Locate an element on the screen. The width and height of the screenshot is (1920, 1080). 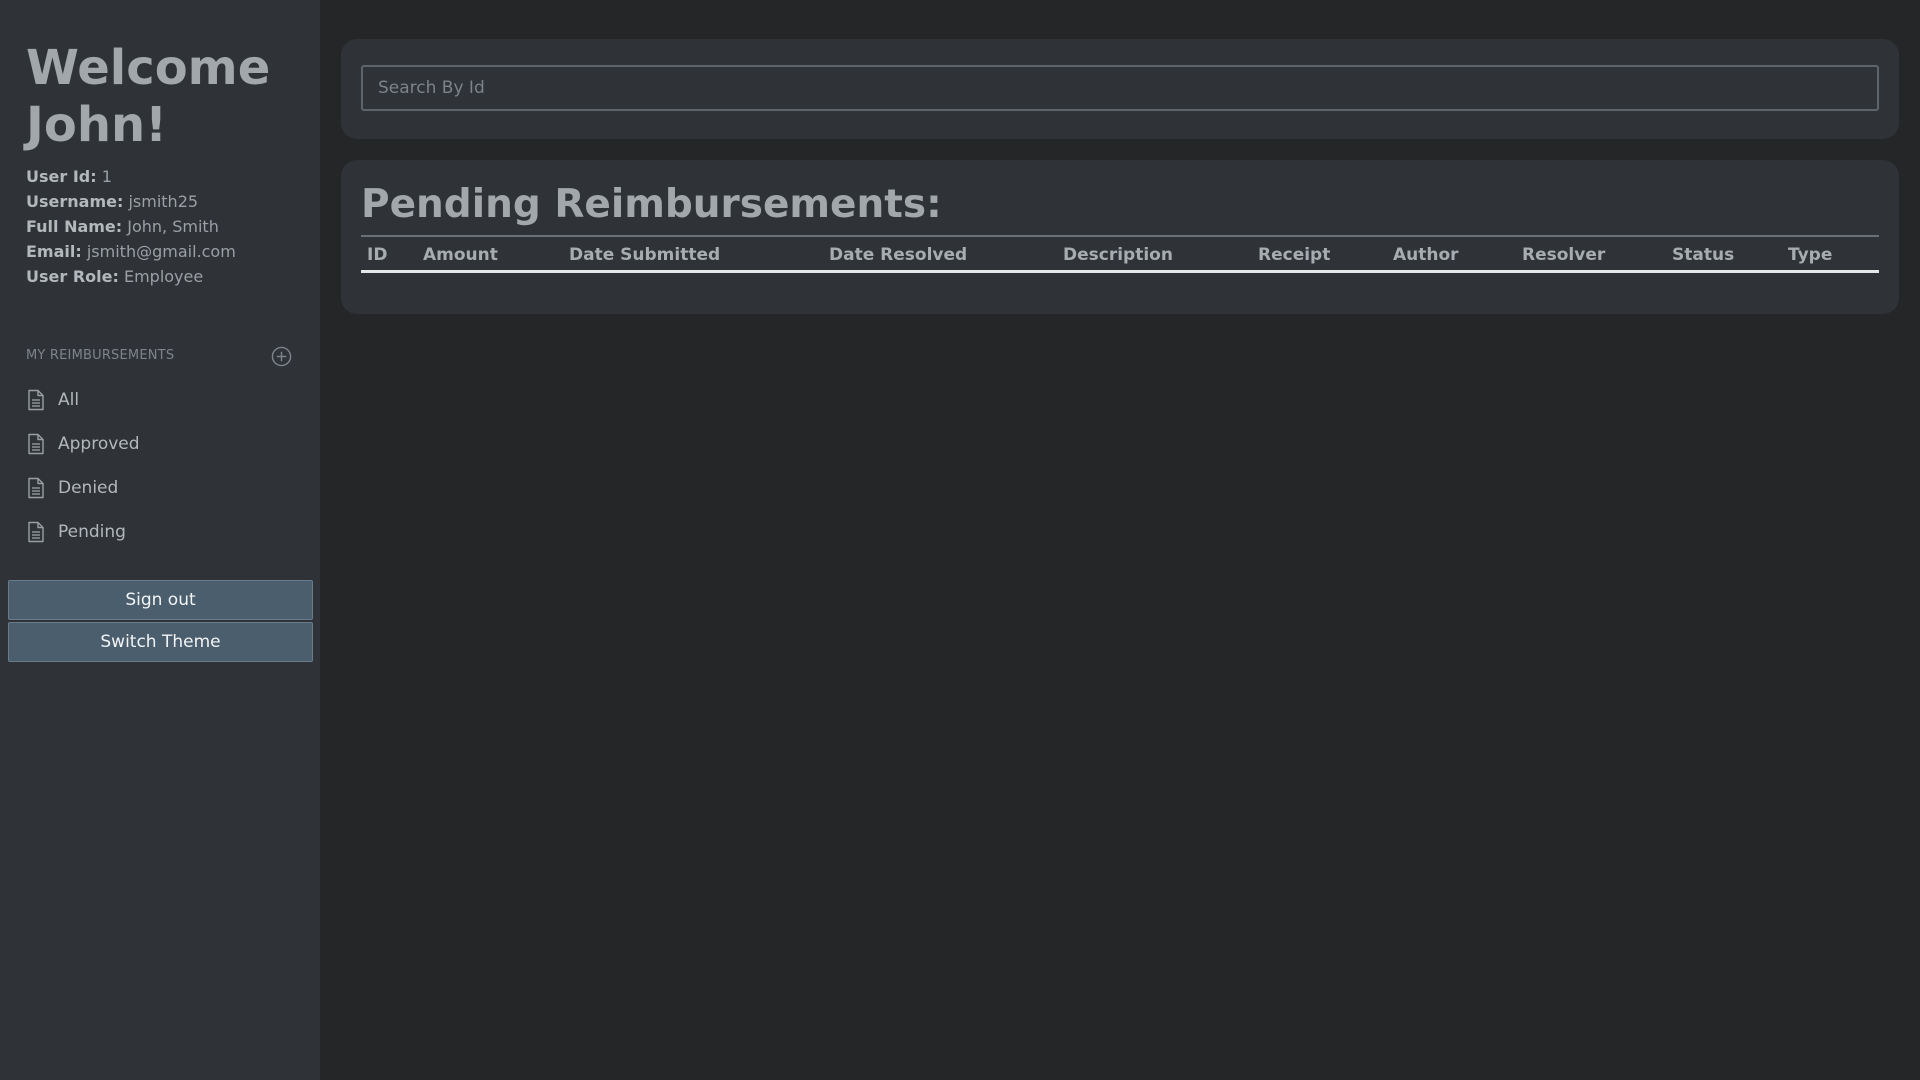
full-name-label: Full Name: is located at coordinates (74, 226).